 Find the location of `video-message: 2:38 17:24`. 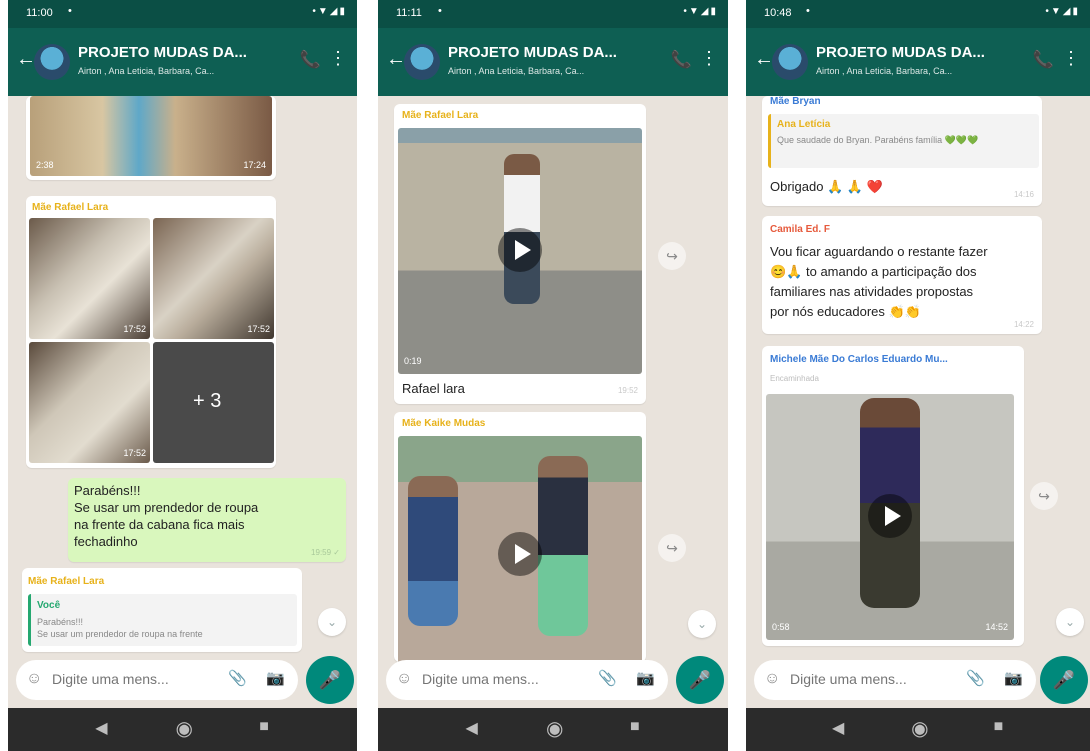

video-message: 2:38 17:24 is located at coordinates (151, 138).